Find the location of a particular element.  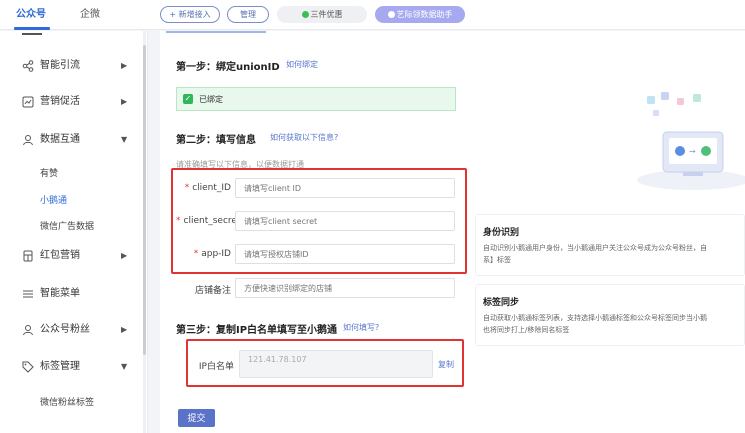

step2-hint: 请准确填写以下信息，以便数据打通 is located at coordinates (240, 164).